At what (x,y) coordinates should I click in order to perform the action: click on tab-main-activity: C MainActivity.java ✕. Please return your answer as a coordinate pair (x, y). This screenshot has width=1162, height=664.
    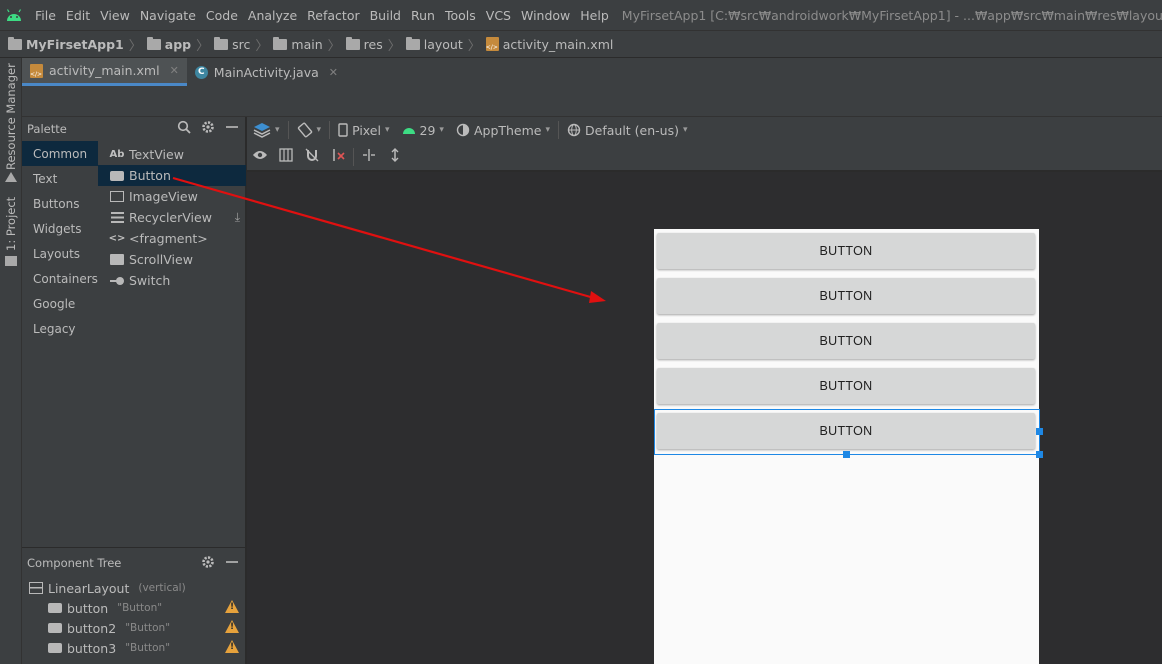
    Looking at the image, I should click on (266, 72).